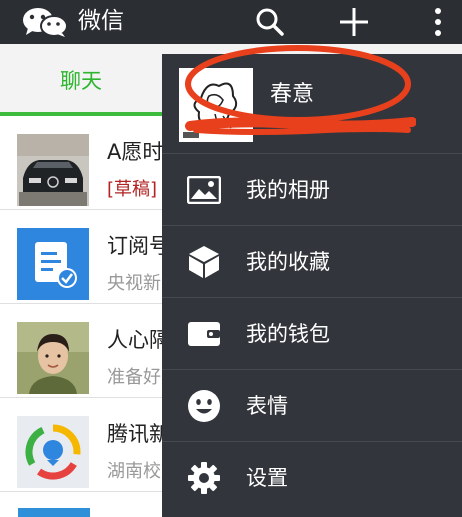  What do you see at coordinates (288, 334) in the screenshot?
I see `menu-label: 我的钱包` at bounding box center [288, 334].